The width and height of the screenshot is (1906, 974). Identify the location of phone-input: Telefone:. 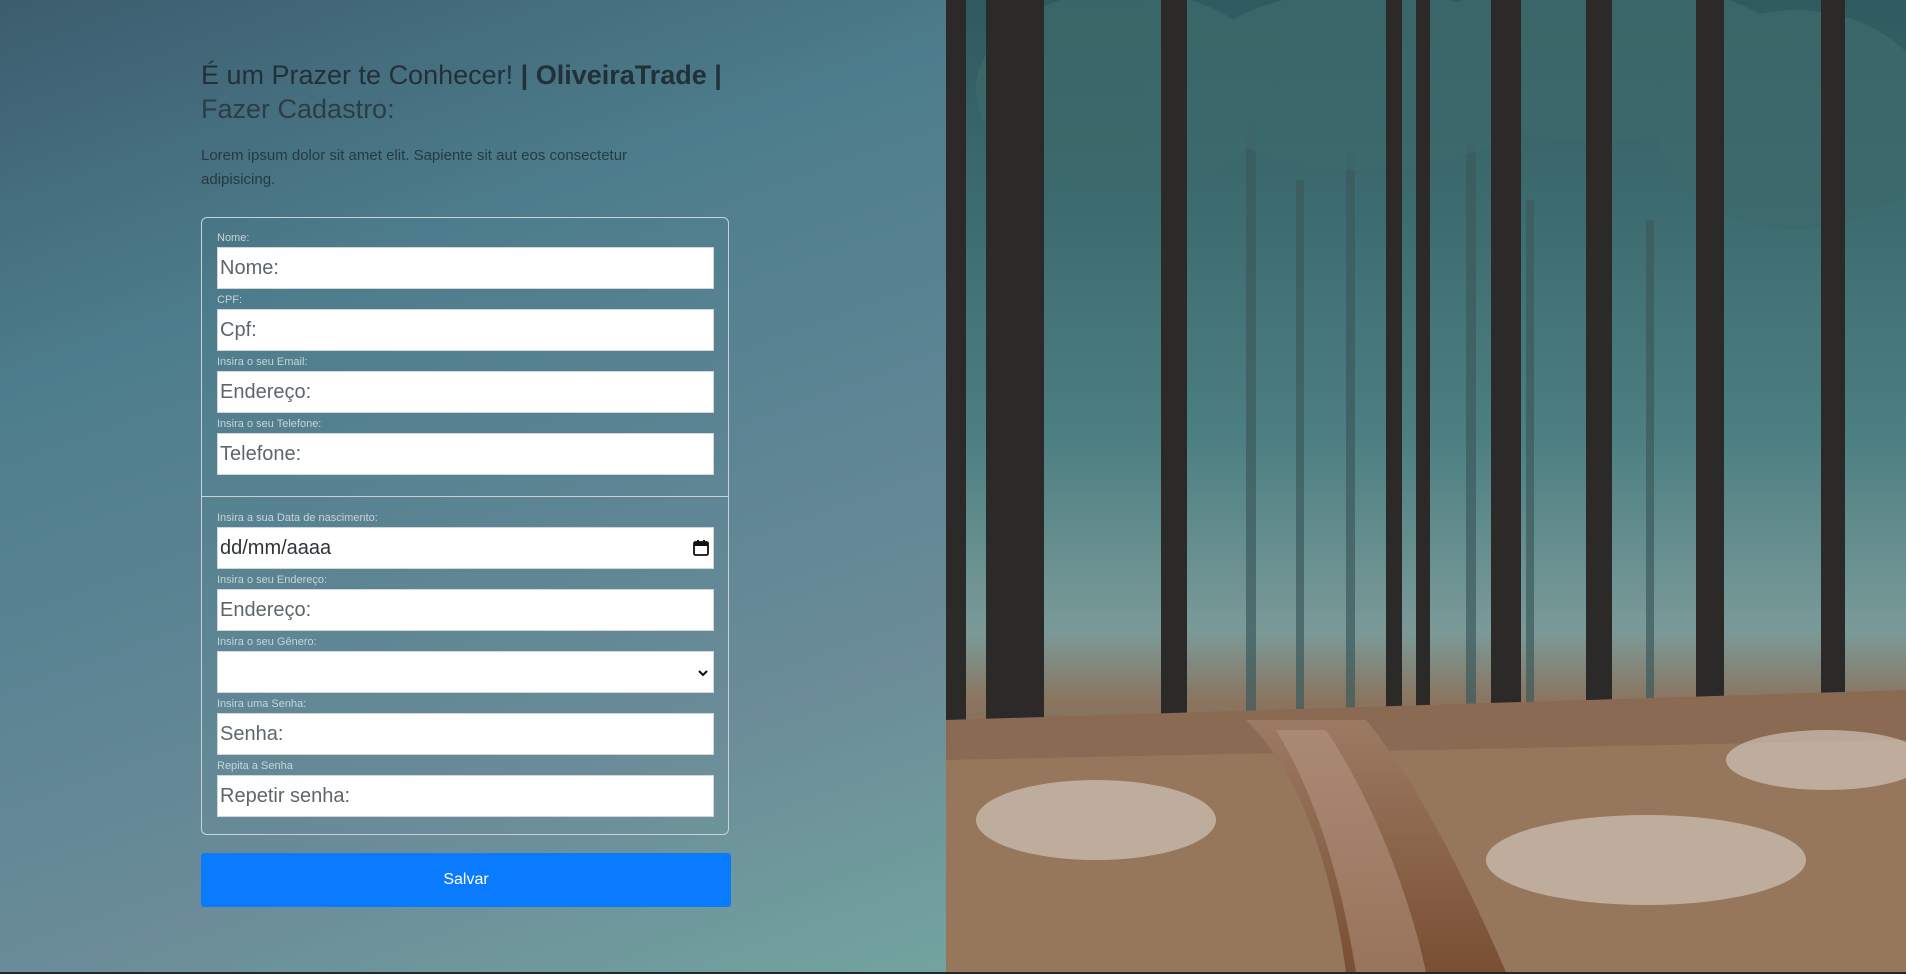
(465, 454).